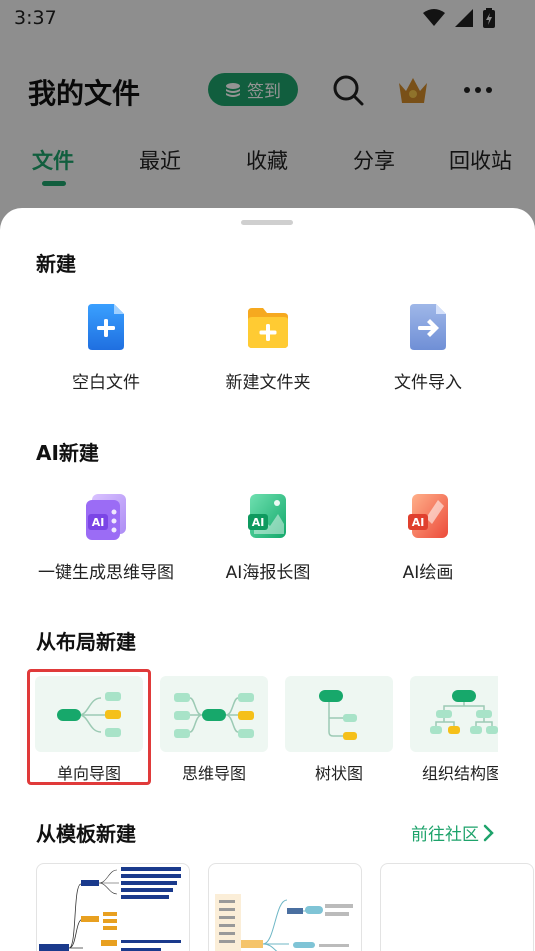  I want to click on layout-mindmap: 思维导图, so click(214, 730).